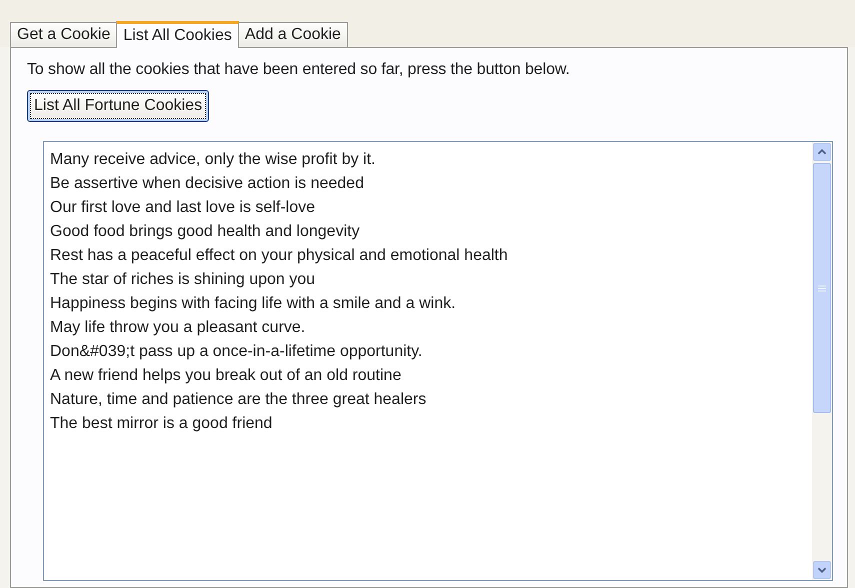  I want to click on list-item: The best mirror is a good friend, so click(431, 424).